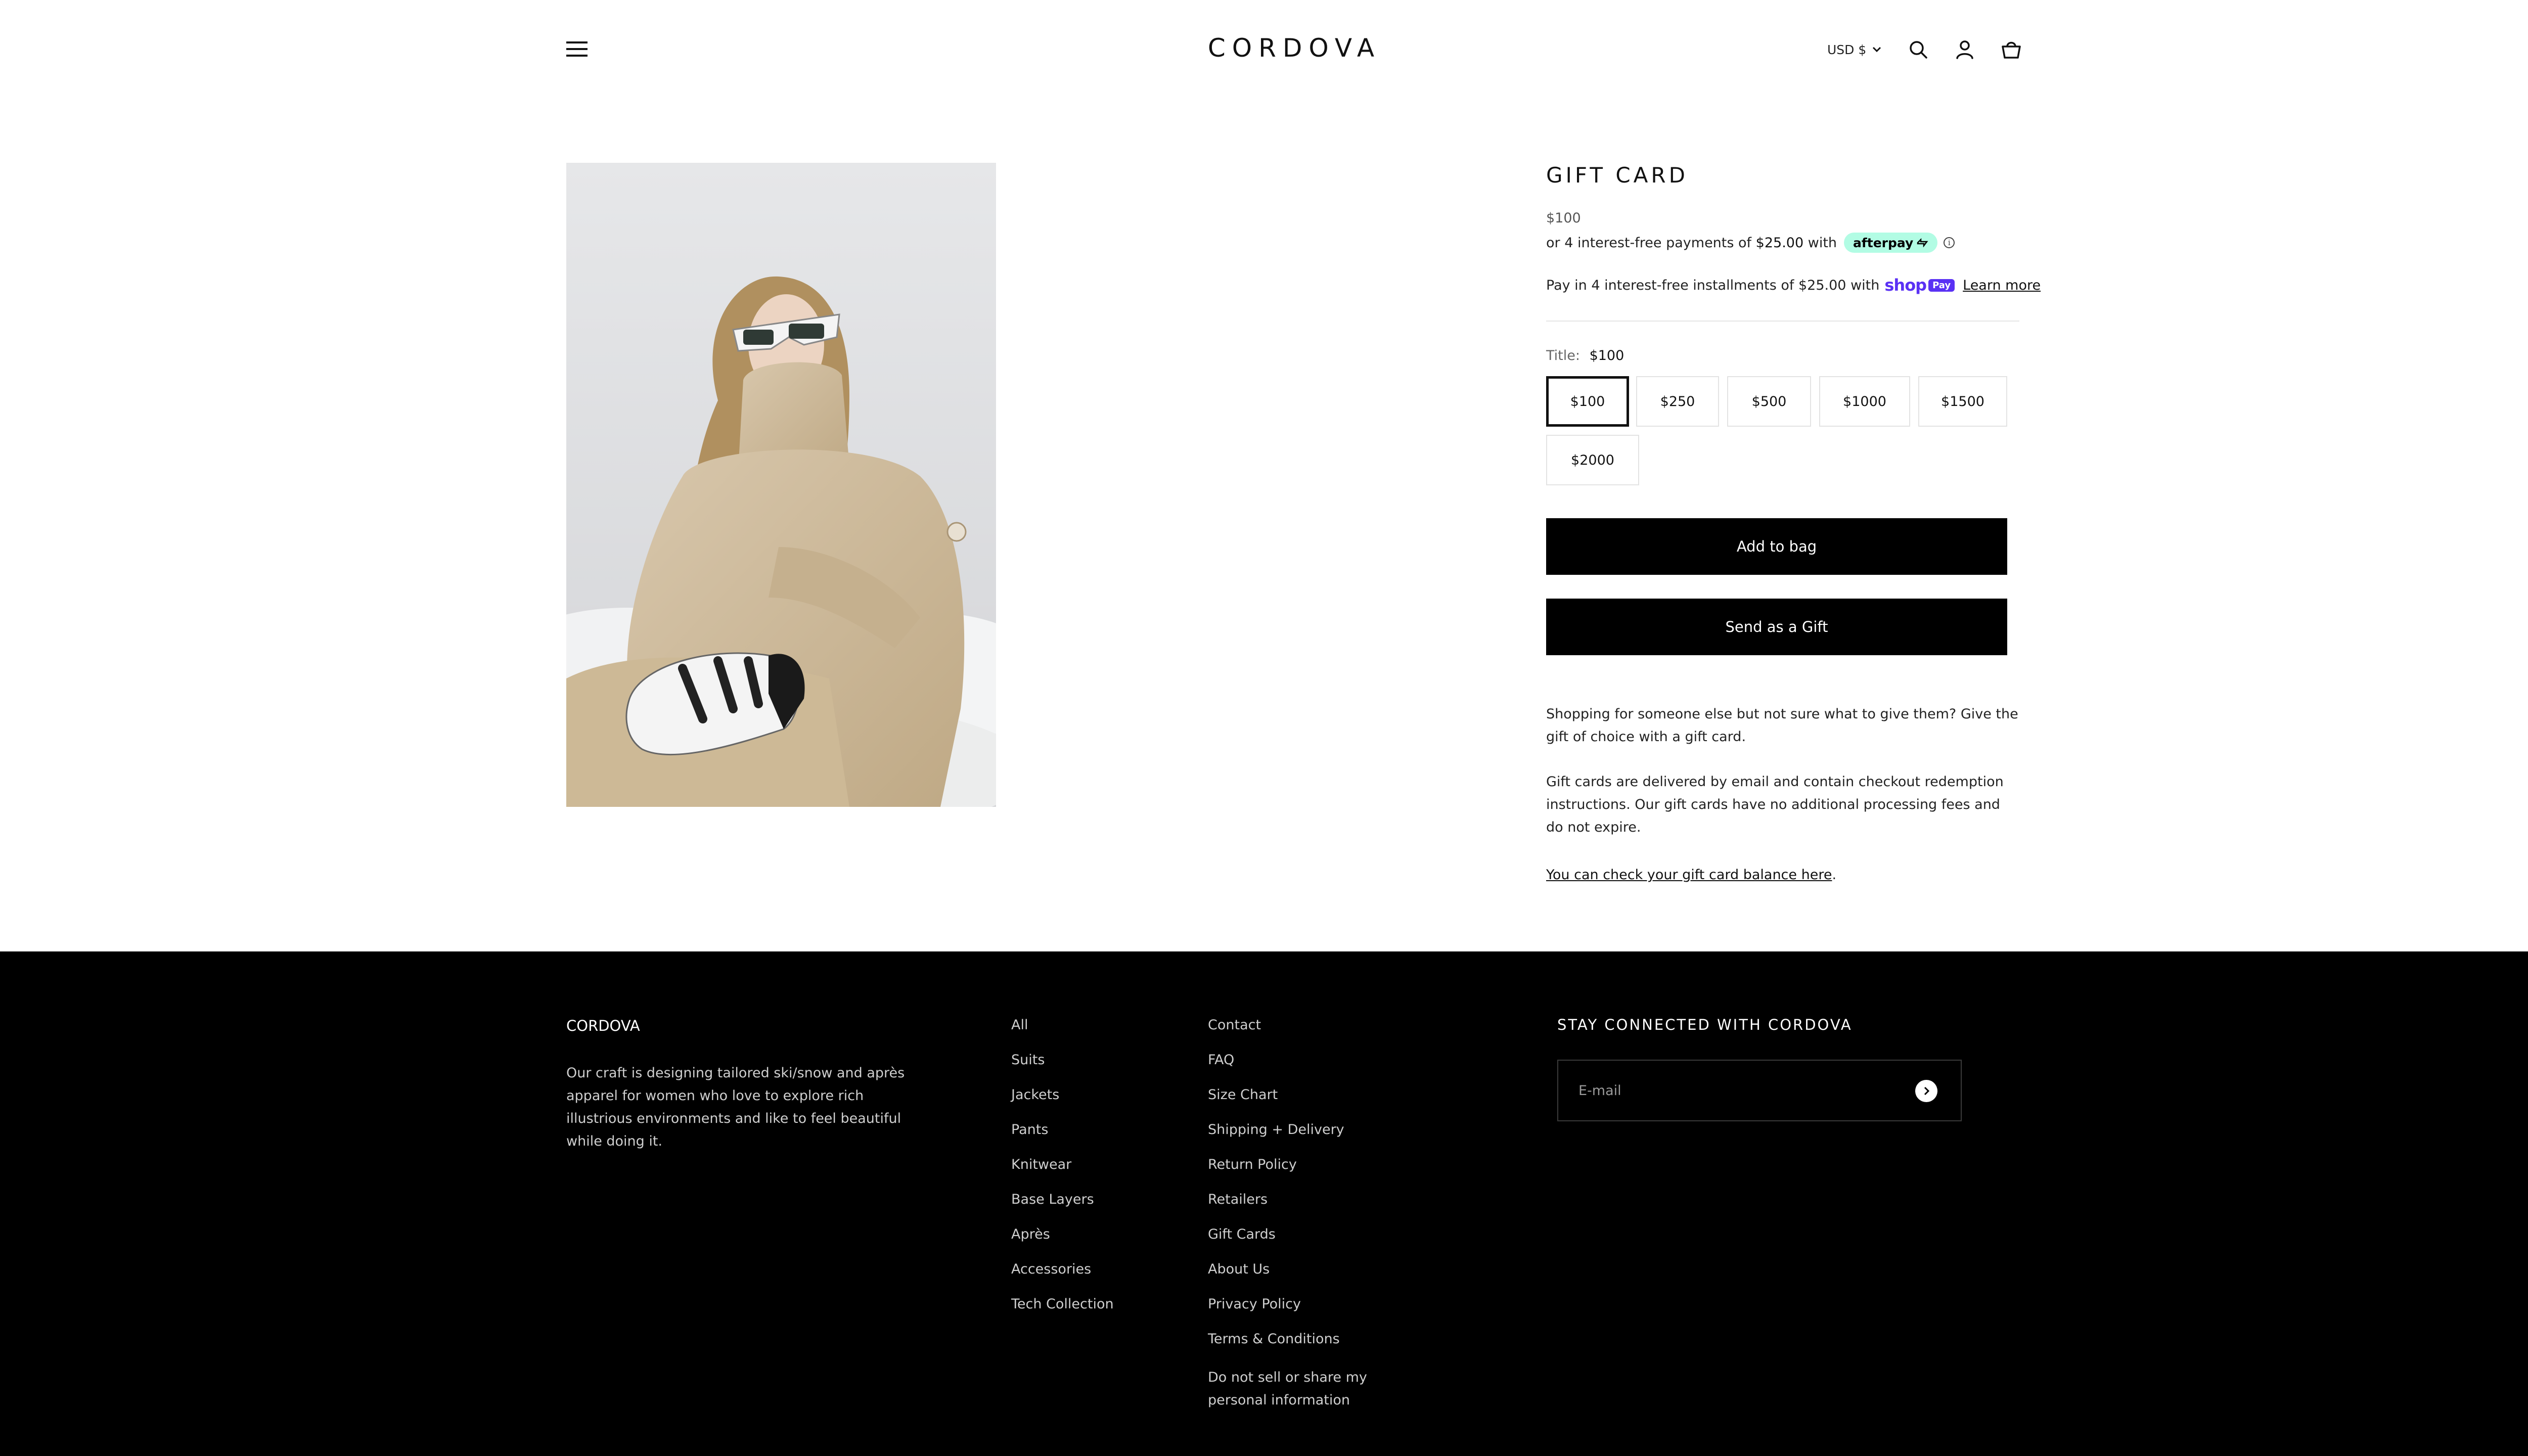 The image size is (2528, 1456). Describe the element at coordinates (1588, 401) in the screenshot. I see `variant-option-100: $100` at that location.